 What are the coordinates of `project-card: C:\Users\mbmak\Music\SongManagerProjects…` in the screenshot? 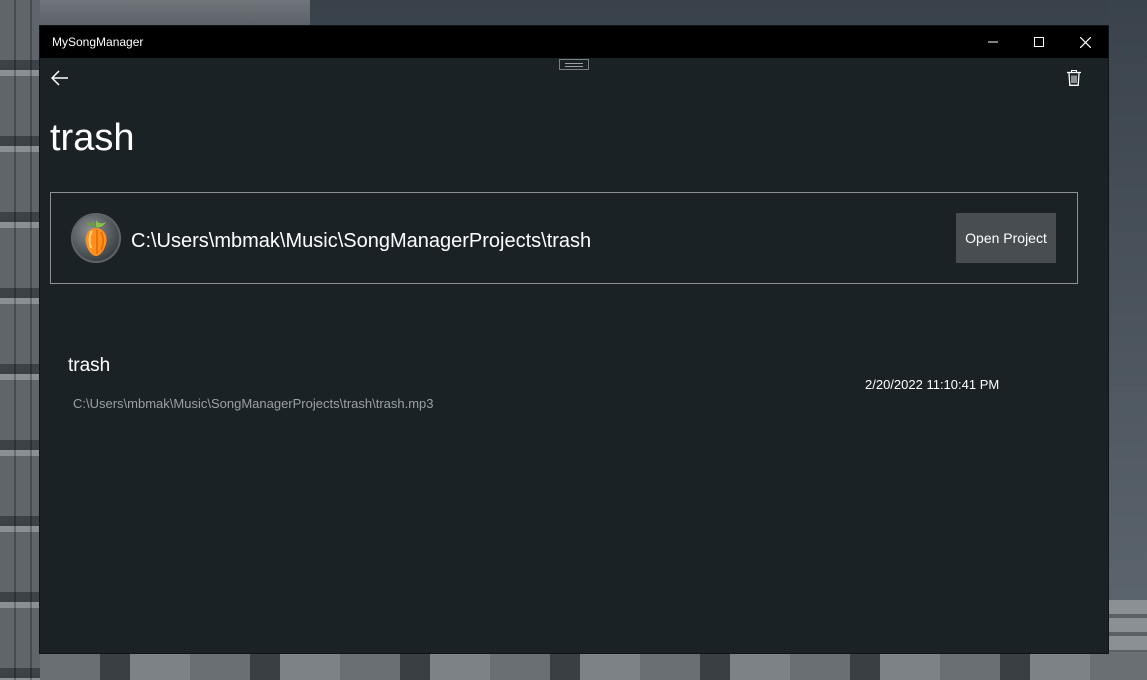 It's located at (564, 238).